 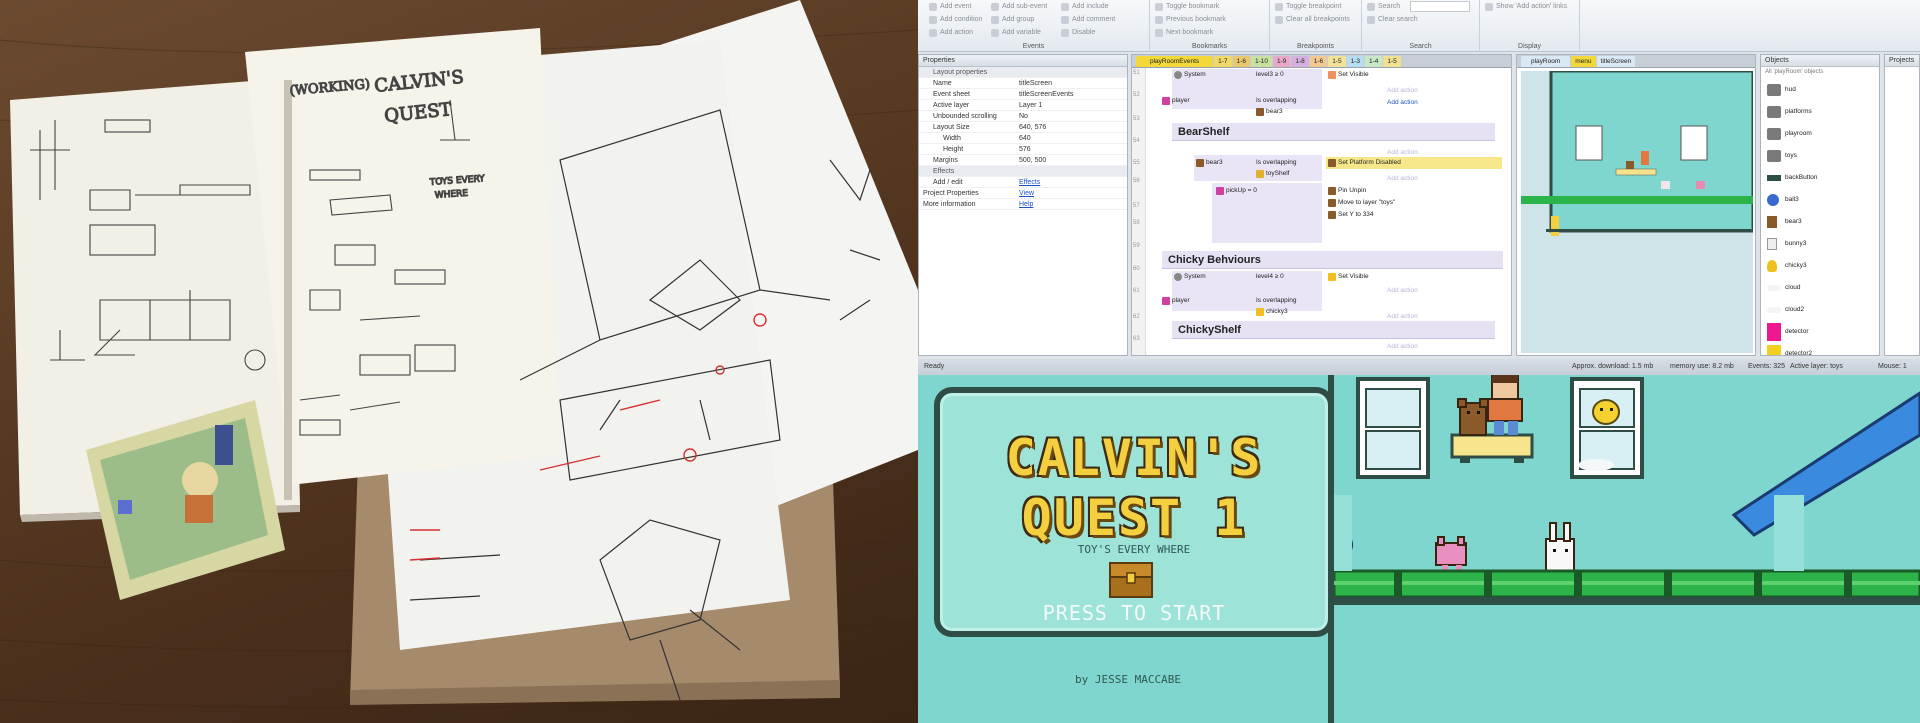 I want to click on object-item-ball3: ball3, so click(x=1820, y=200).